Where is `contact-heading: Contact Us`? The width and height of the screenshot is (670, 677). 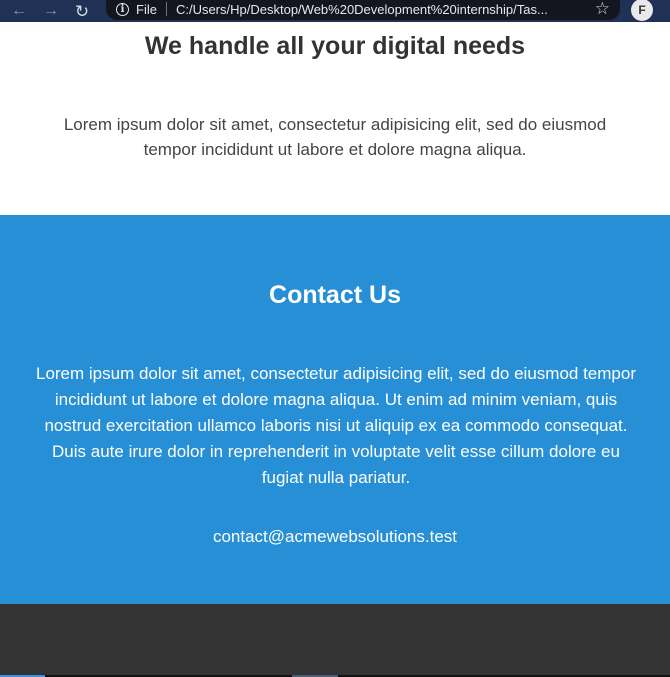
contact-heading: Contact Us is located at coordinates (335, 295).